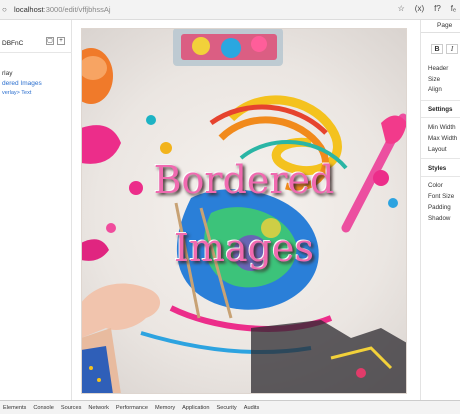 The height and width of the screenshot is (414, 460). Describe the element at coordinates (13, 43) in the screenshot. I see `document-id: DBFnC` at that location.